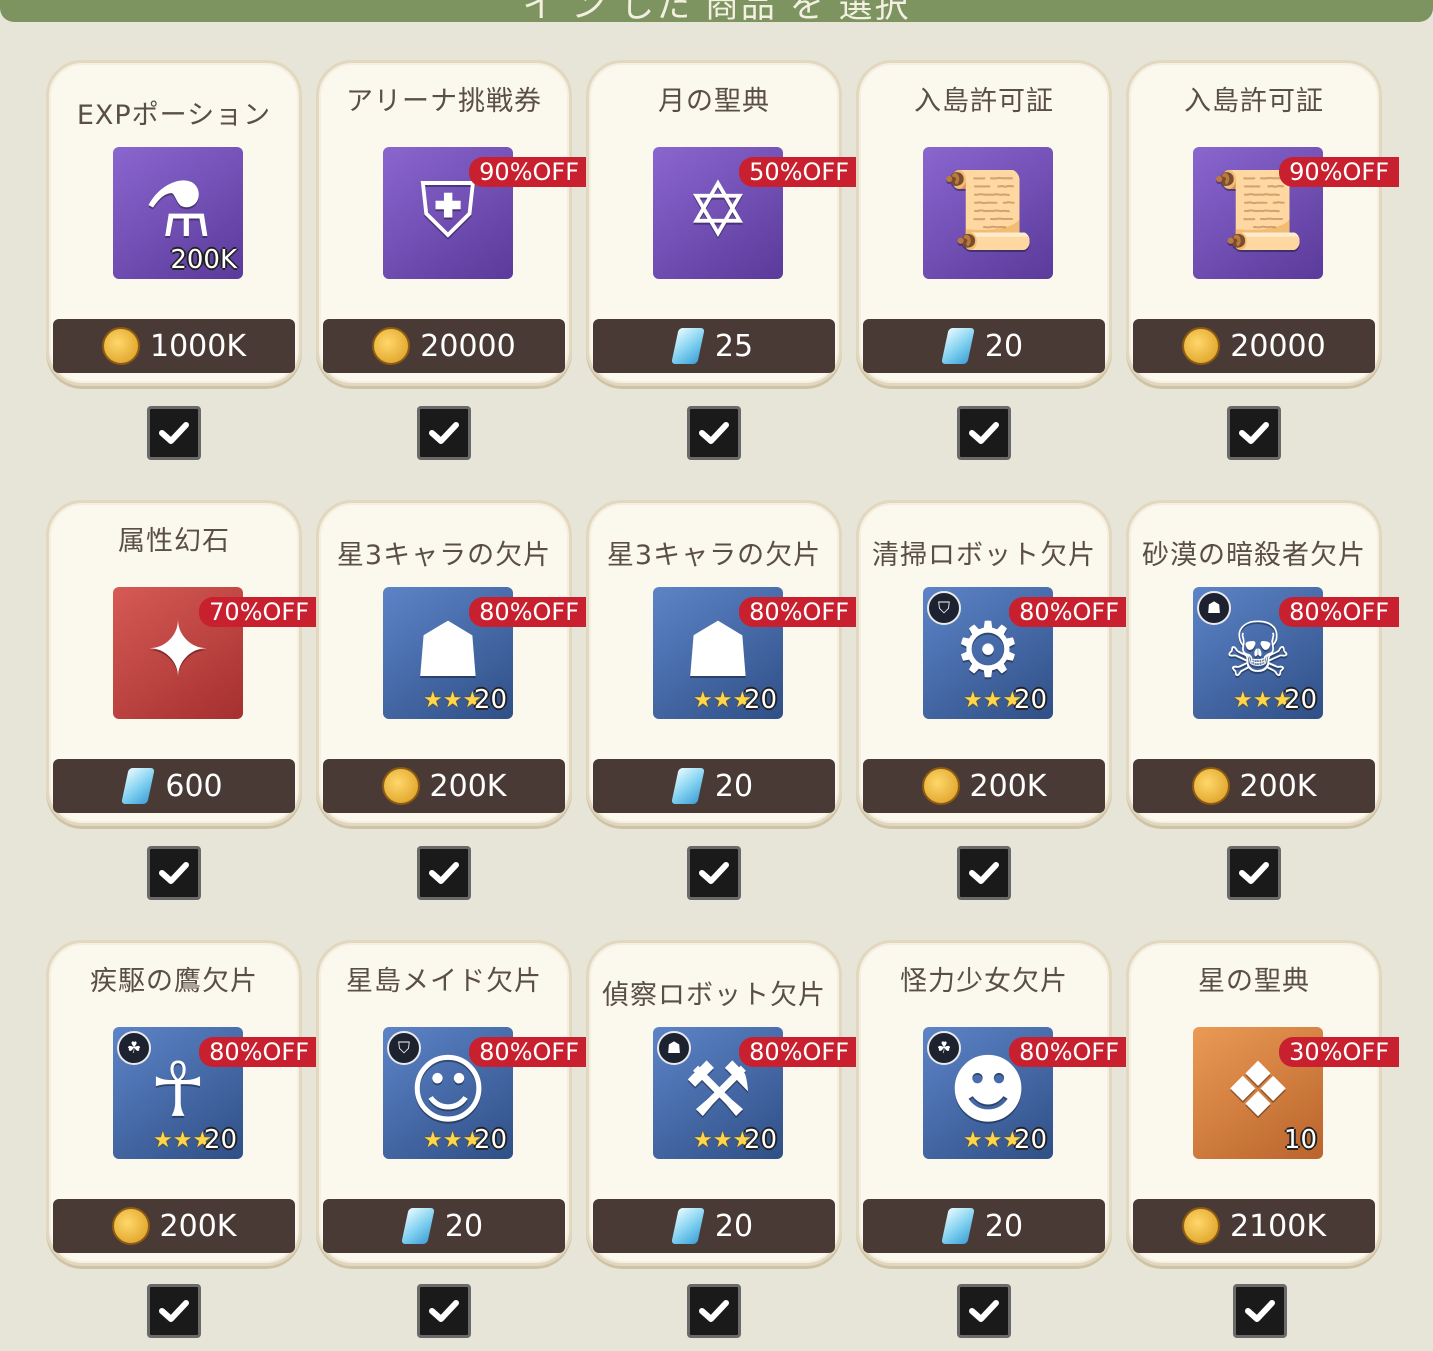 This screenshot has height=1351, width=1433. What do you see at coordinates (1339, 1052) in the screenshot?
I see `discount-ribbon: 30%OFF` at bounding box center [1339, 1052].